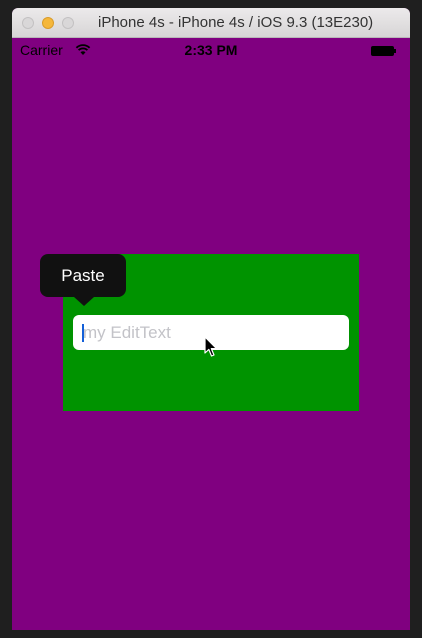  Describe the element at coordinates (384, 51) in the screenshot. I see `battery-icon` at that location.